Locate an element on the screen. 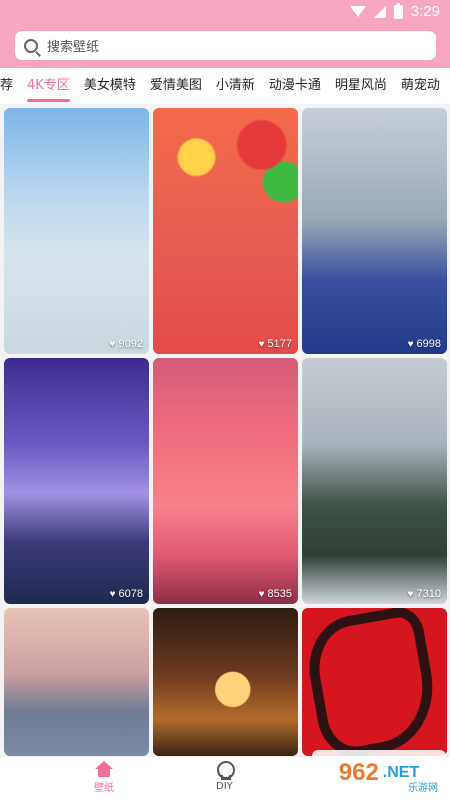 Image resolution: width=450 pixels, height=800 pixels. like-count: ♥ 8535 is located at coordinates (275, 594).